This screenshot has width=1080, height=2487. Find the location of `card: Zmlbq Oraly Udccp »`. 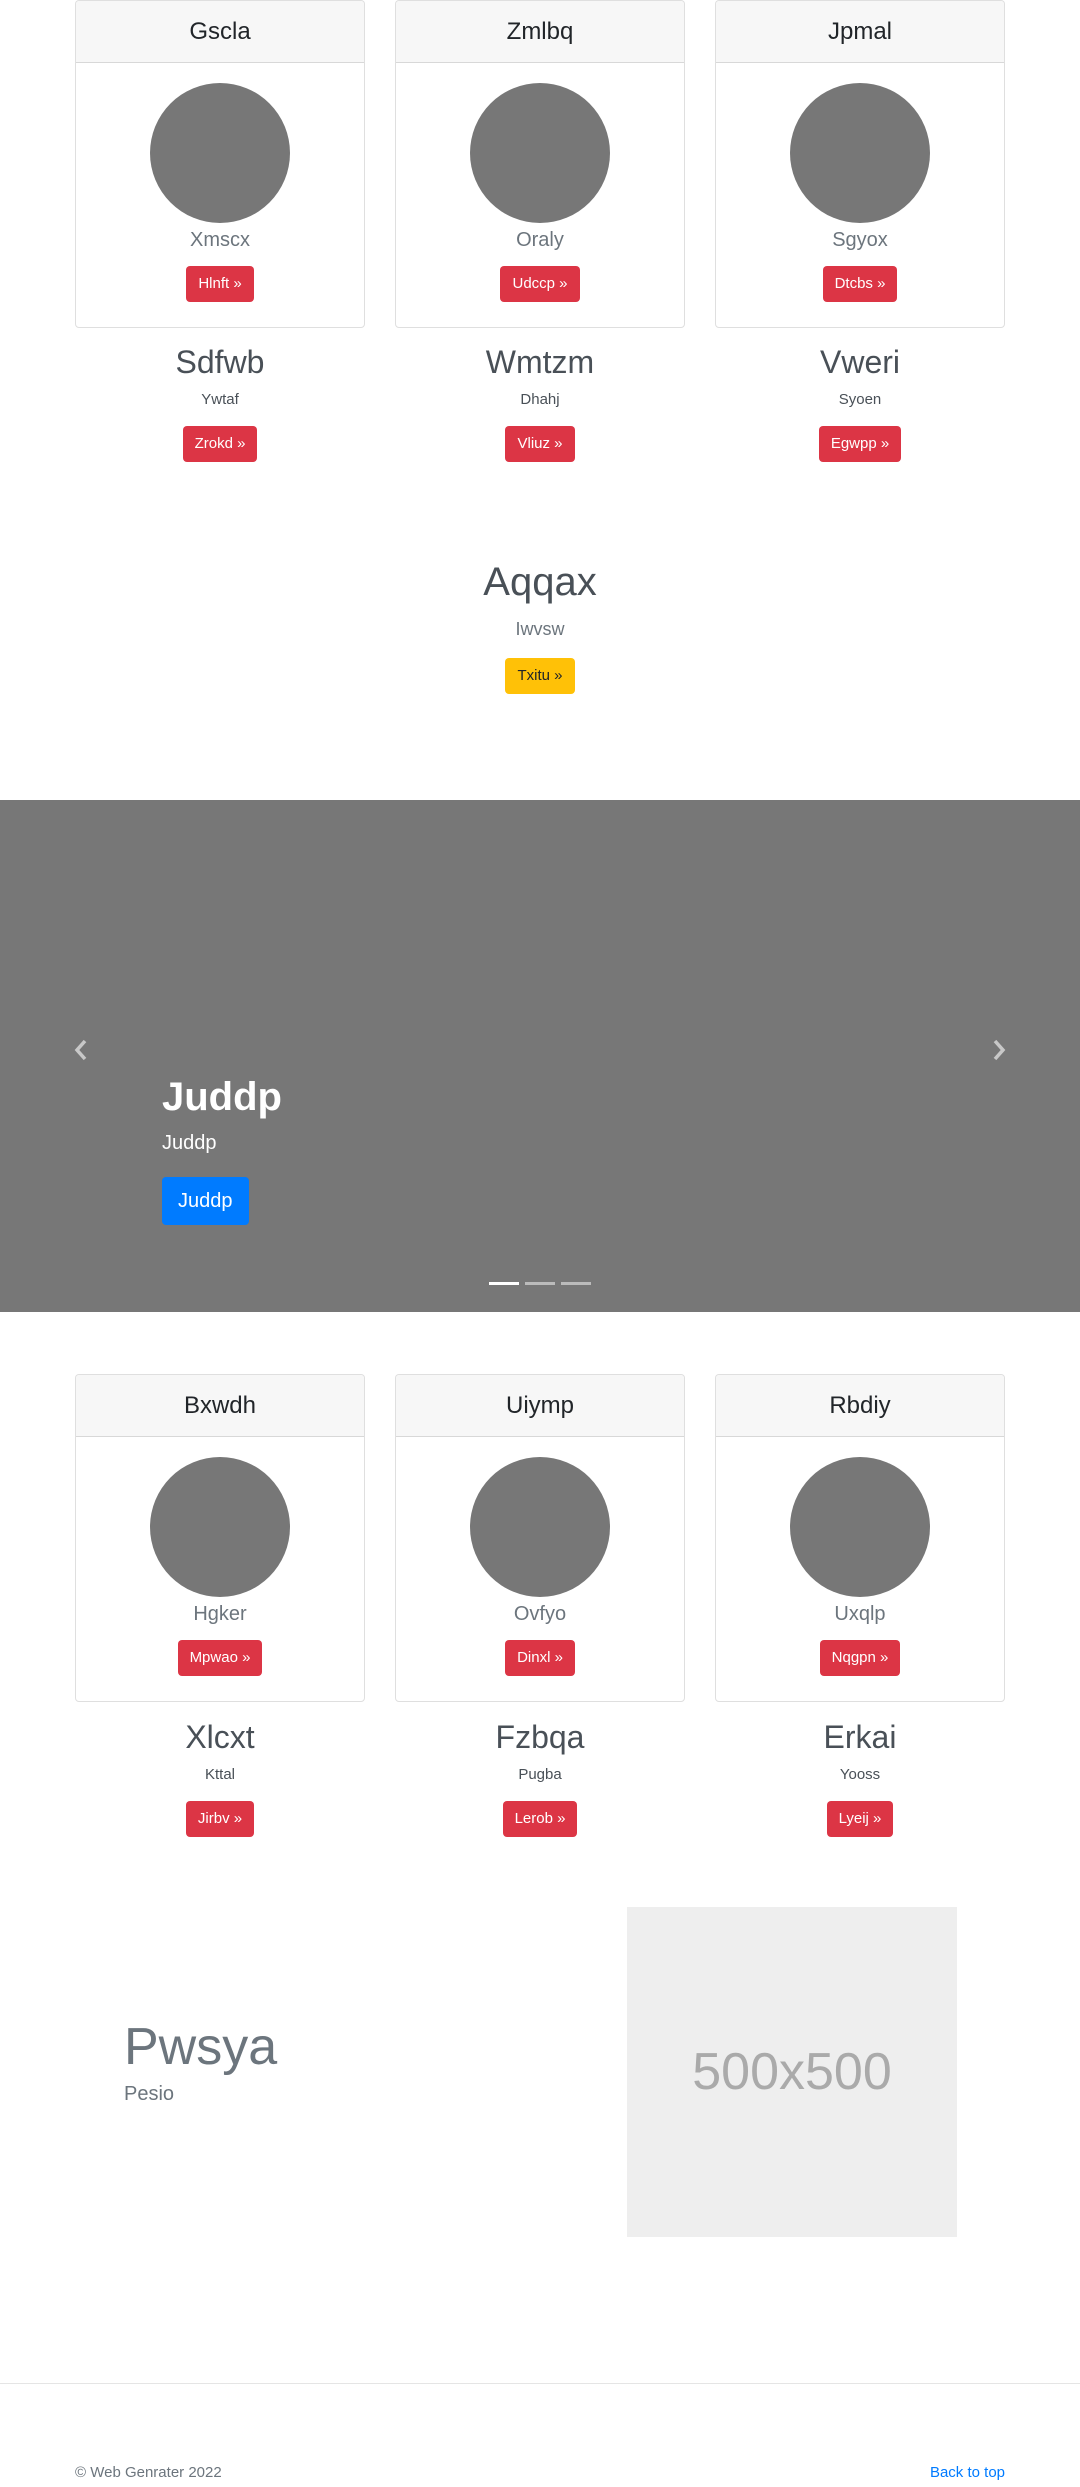

card: Zmlbq Oraly Udccp » is located at coordinates (540, 164).